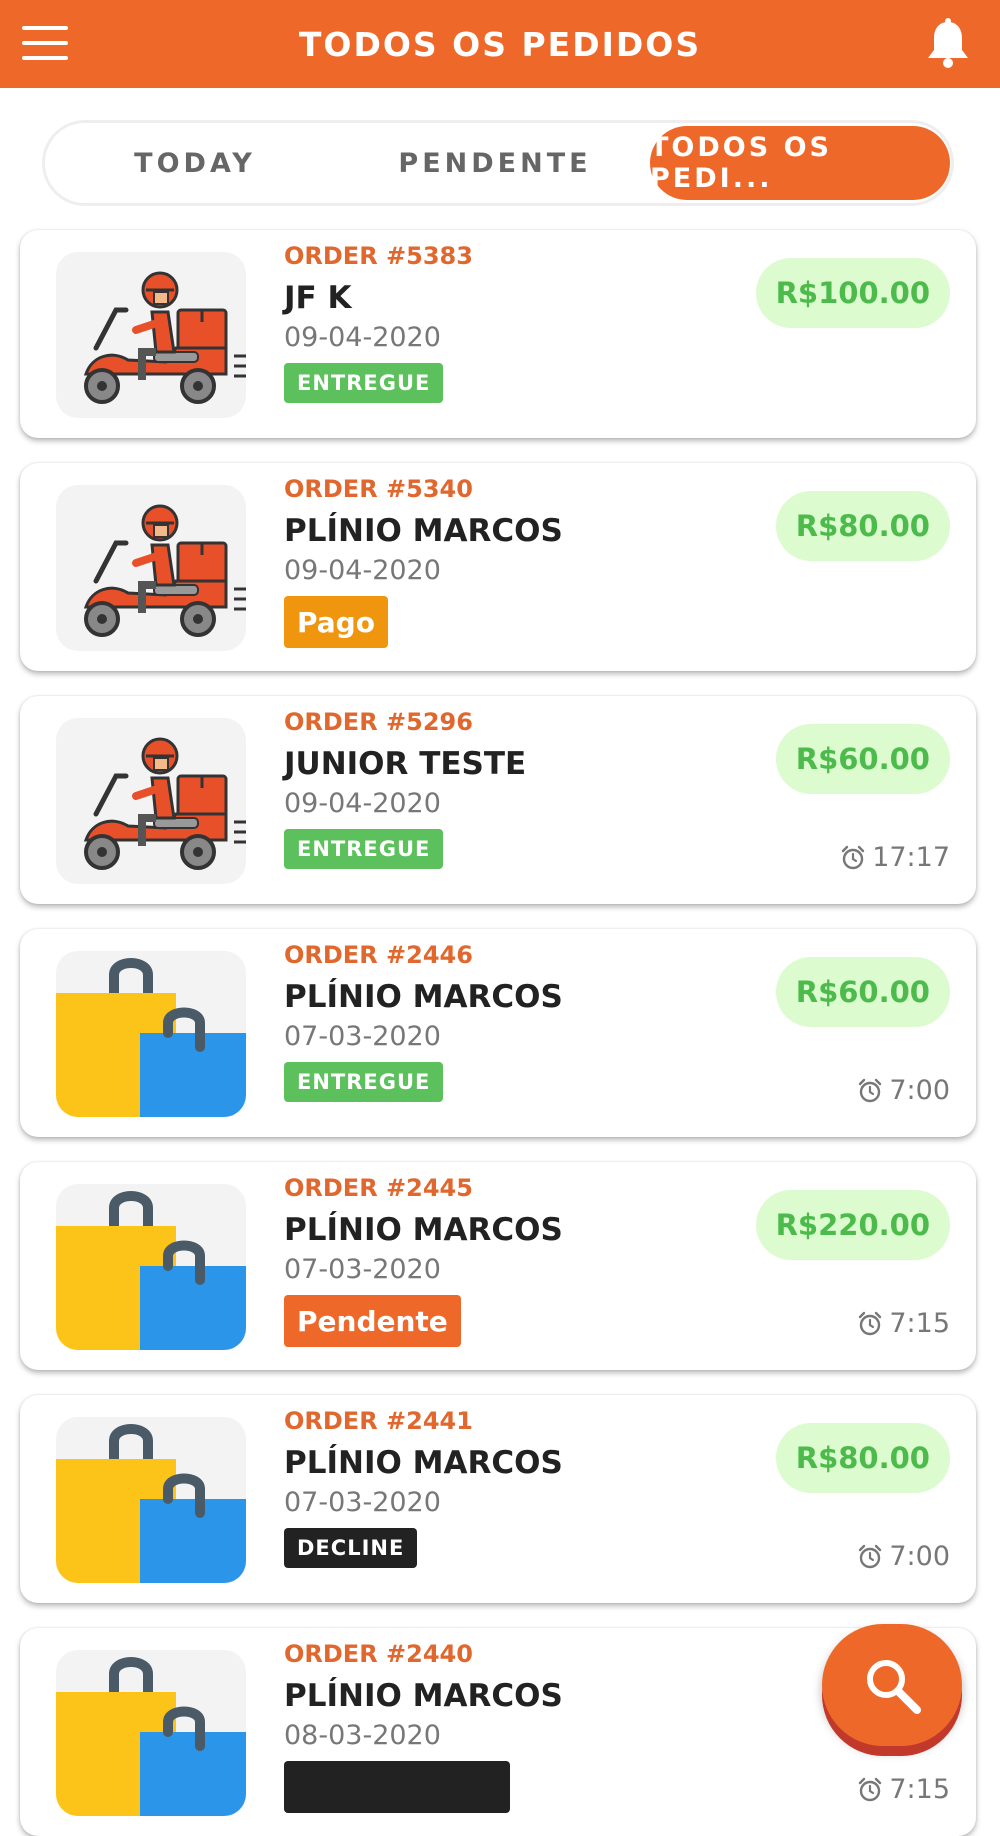  I want to click on order-time: 17:17, so click(895, 857).